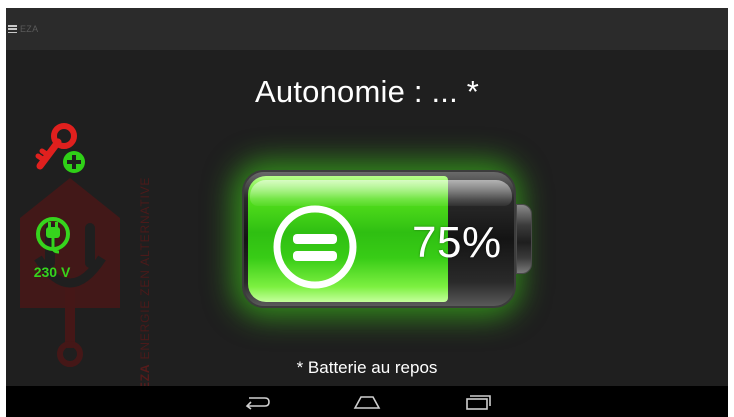 Image resolution: width=734 pixels, height=417 pixels. I want to click on recents-button, so click(477, 402).